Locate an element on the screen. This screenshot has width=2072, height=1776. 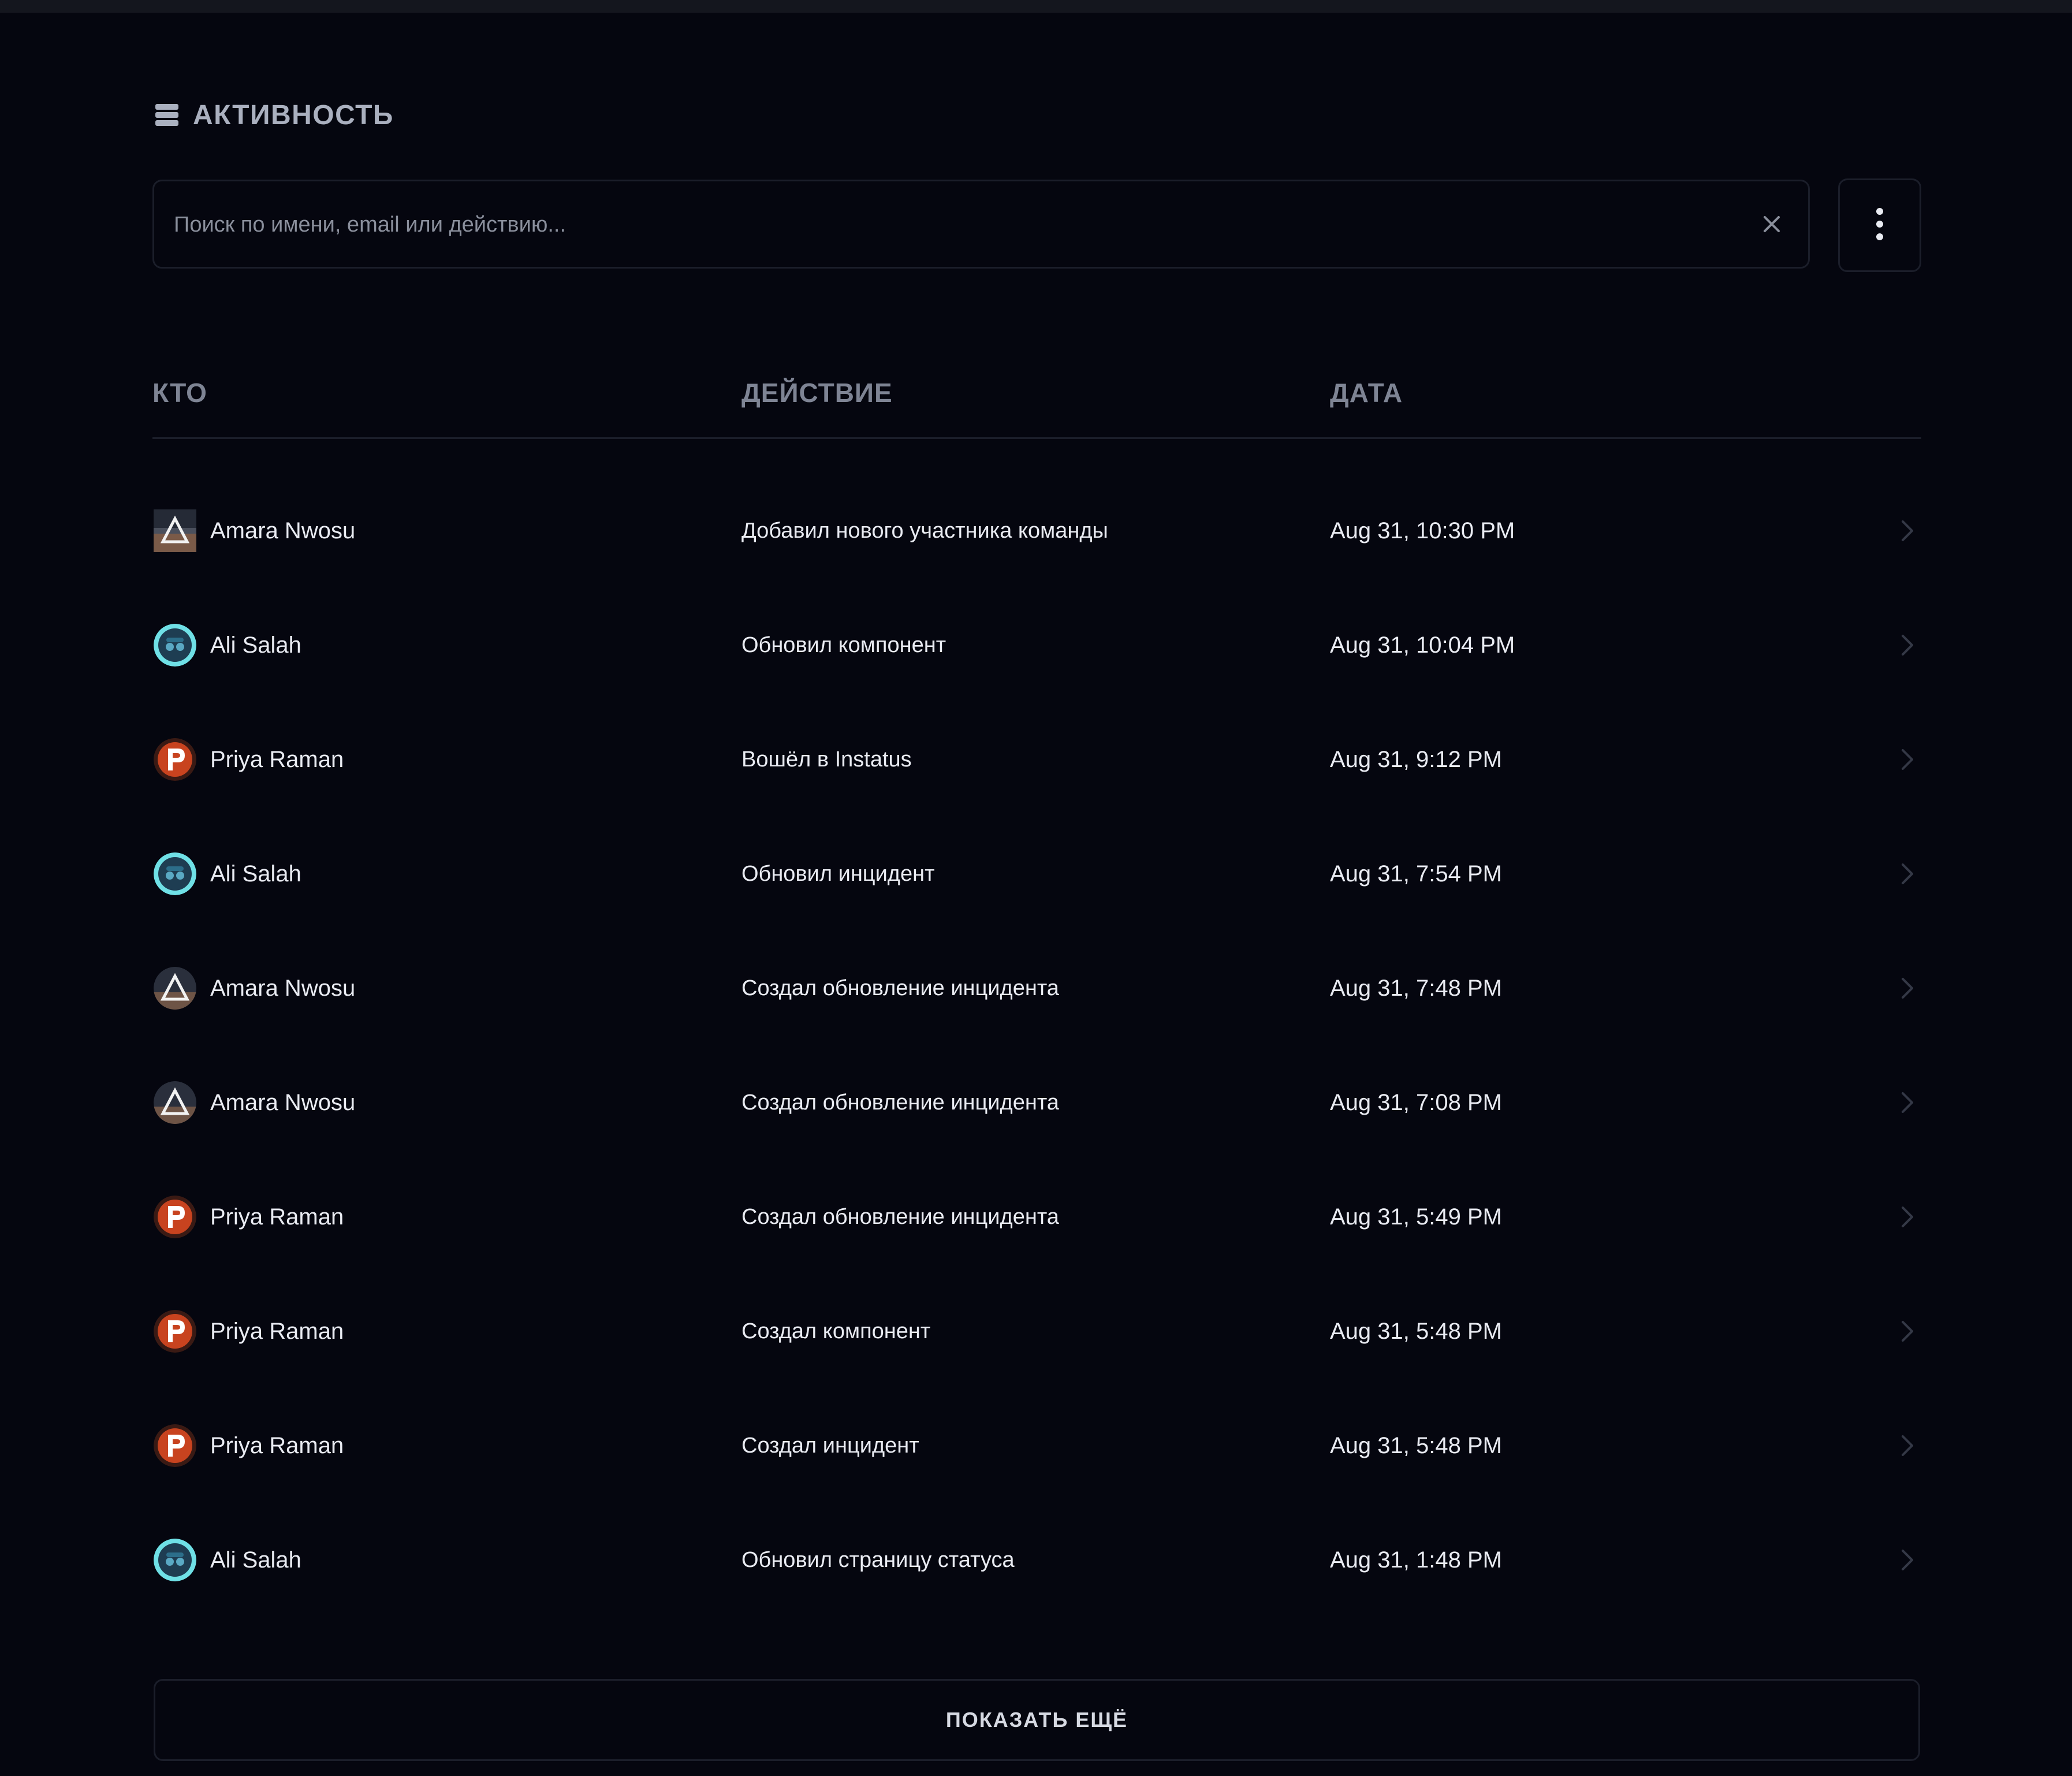
action-cell: Создал компонент is located at coordinates (836, 1331).